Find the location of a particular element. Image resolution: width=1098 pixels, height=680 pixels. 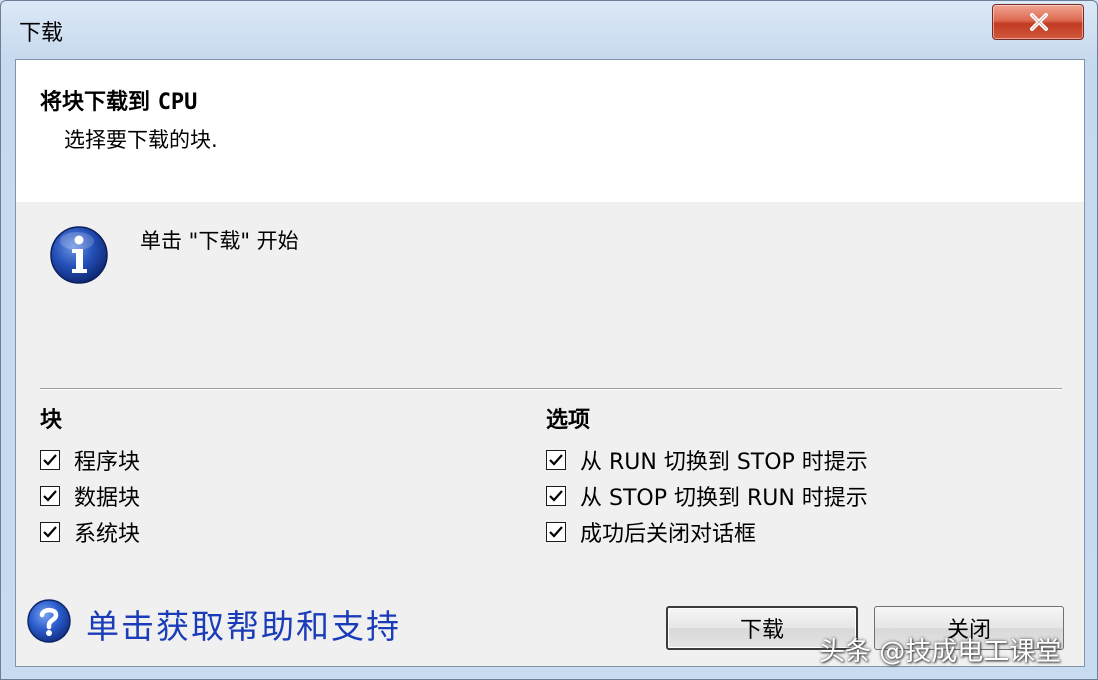

page-subtitle: 选择要下载的块. is located at coordinates (141, 140).